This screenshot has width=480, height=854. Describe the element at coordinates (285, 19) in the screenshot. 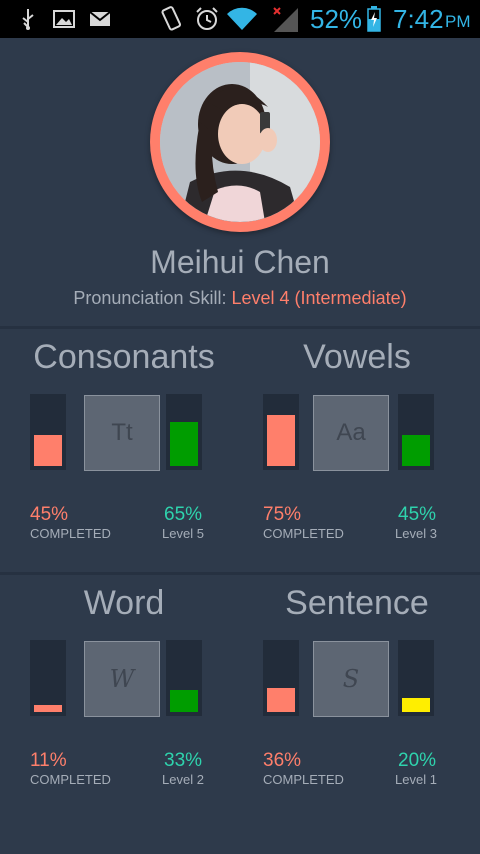

I see `signal-icon` at that location.